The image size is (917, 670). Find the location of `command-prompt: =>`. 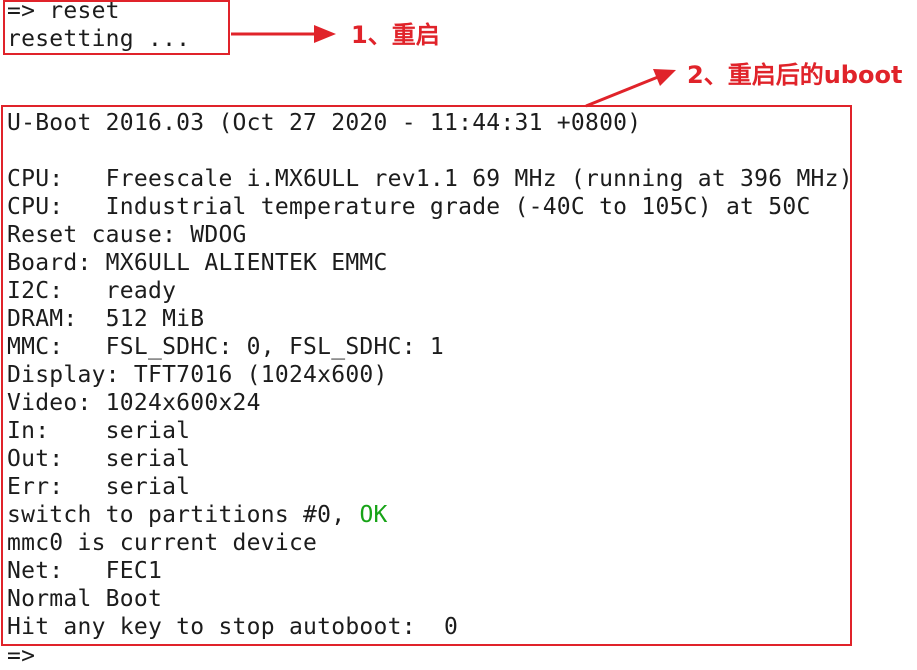

command-prompt: => is located at coordinates (21, 656).